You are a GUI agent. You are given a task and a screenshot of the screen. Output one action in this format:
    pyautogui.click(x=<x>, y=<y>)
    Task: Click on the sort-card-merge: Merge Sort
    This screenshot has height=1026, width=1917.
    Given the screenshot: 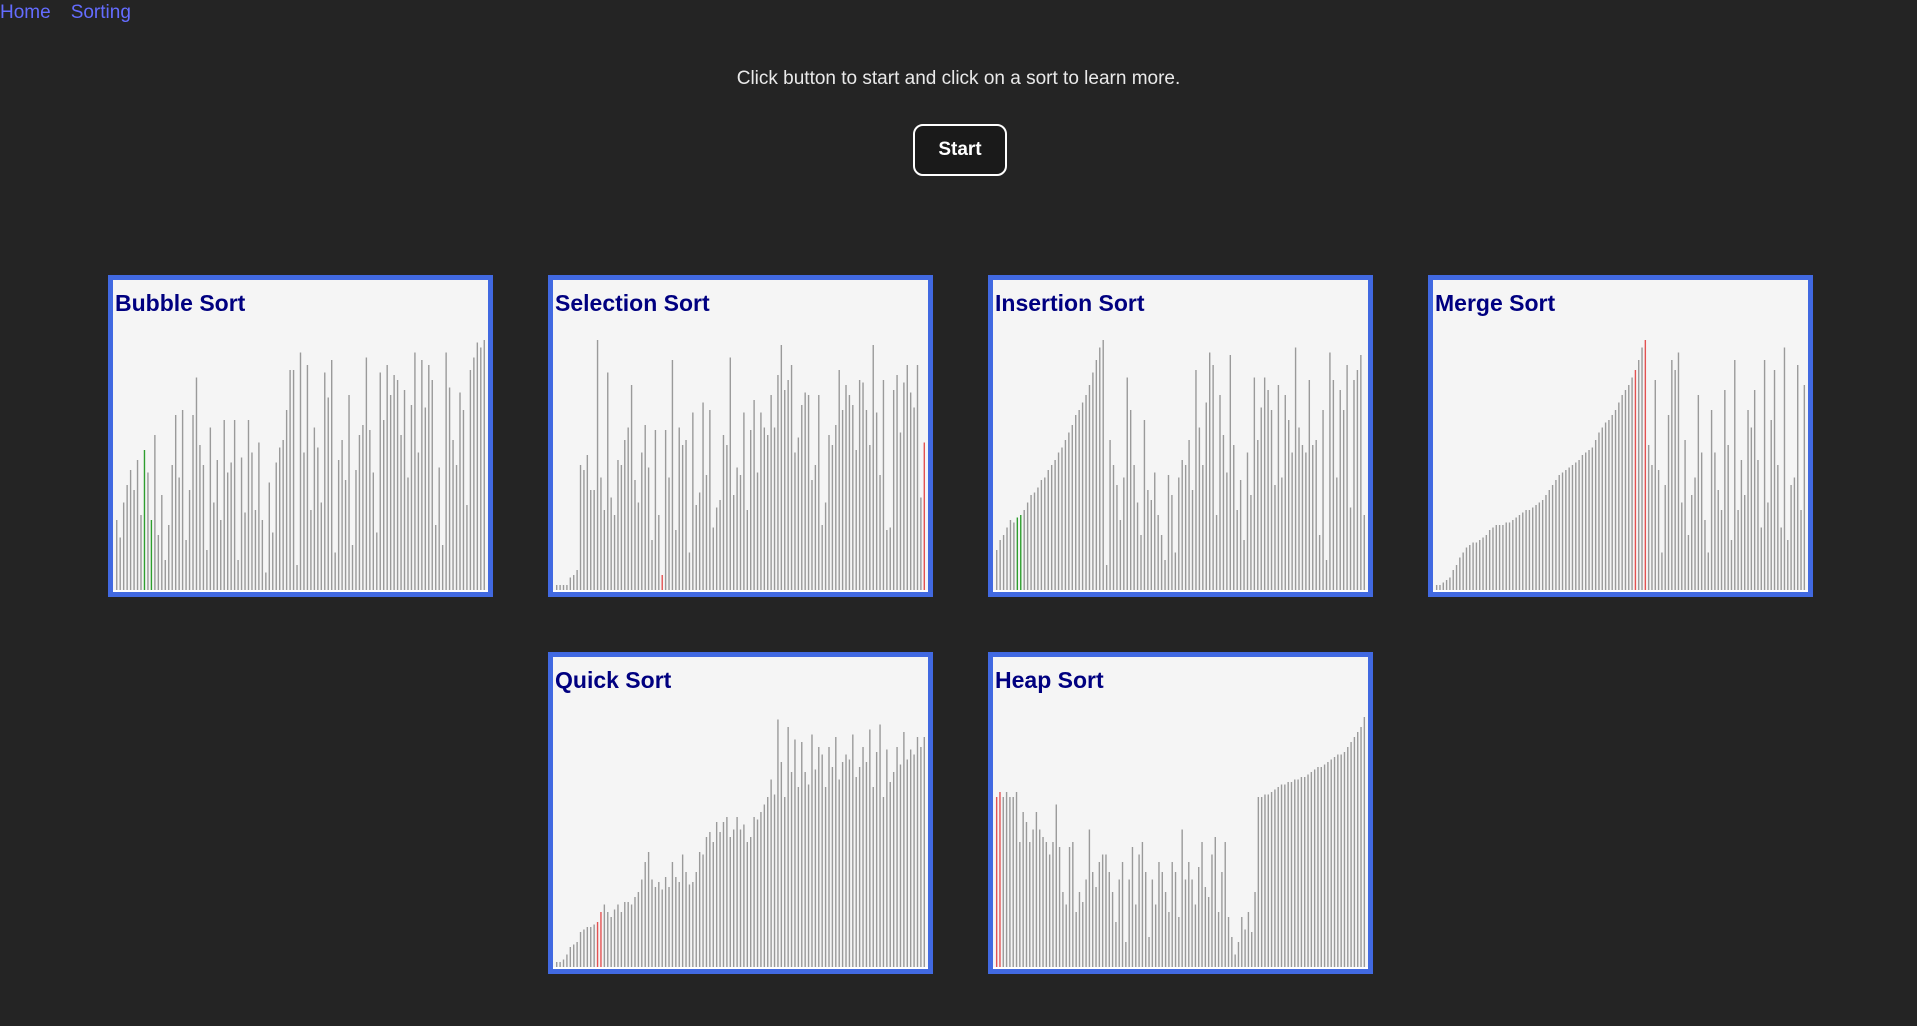 What is the action you would take?
    pyautogui.click(x=1620, y=436)
    